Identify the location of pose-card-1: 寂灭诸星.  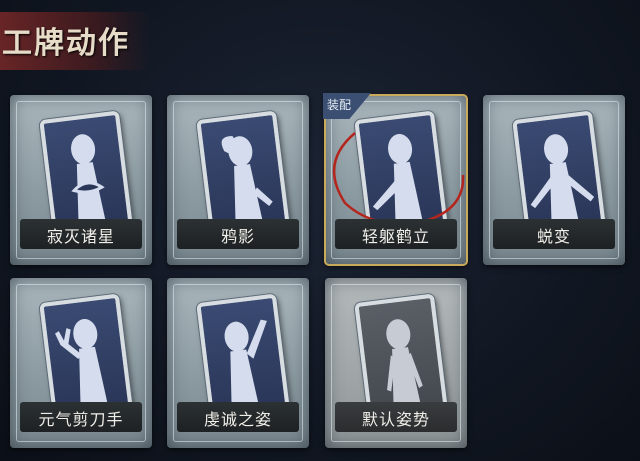
(81, 180).